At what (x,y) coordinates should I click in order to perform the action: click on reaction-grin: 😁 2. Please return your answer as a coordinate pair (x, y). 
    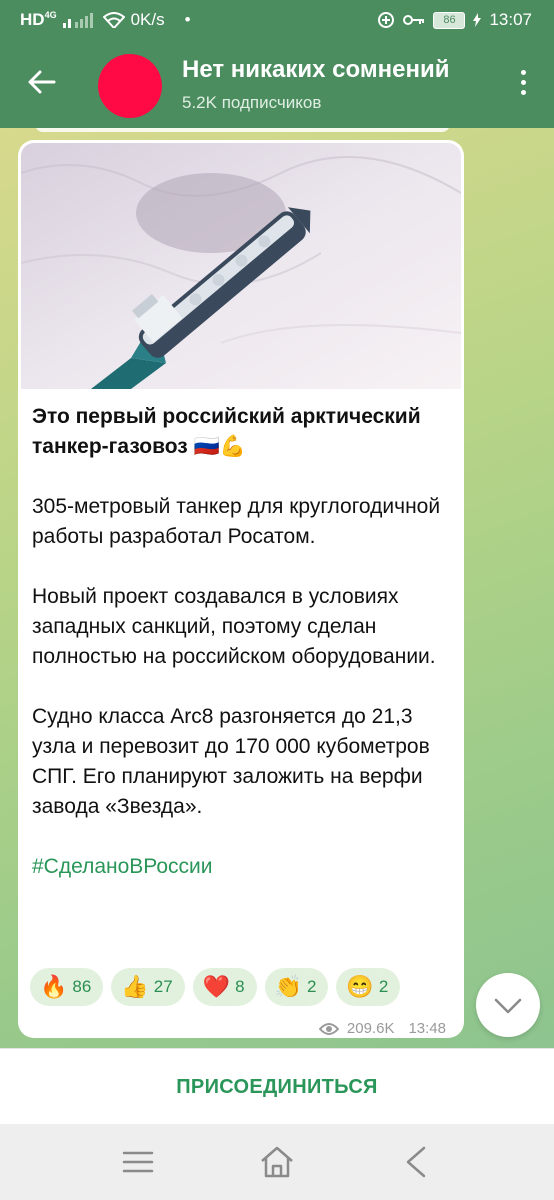
    Looking at the image, I should click on (368, 987).